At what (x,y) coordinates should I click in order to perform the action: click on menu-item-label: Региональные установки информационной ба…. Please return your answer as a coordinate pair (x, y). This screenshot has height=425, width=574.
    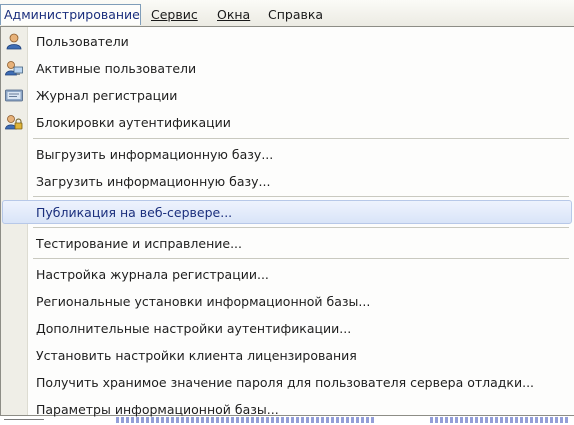
    Looking at the image, I should click on (203, 301).